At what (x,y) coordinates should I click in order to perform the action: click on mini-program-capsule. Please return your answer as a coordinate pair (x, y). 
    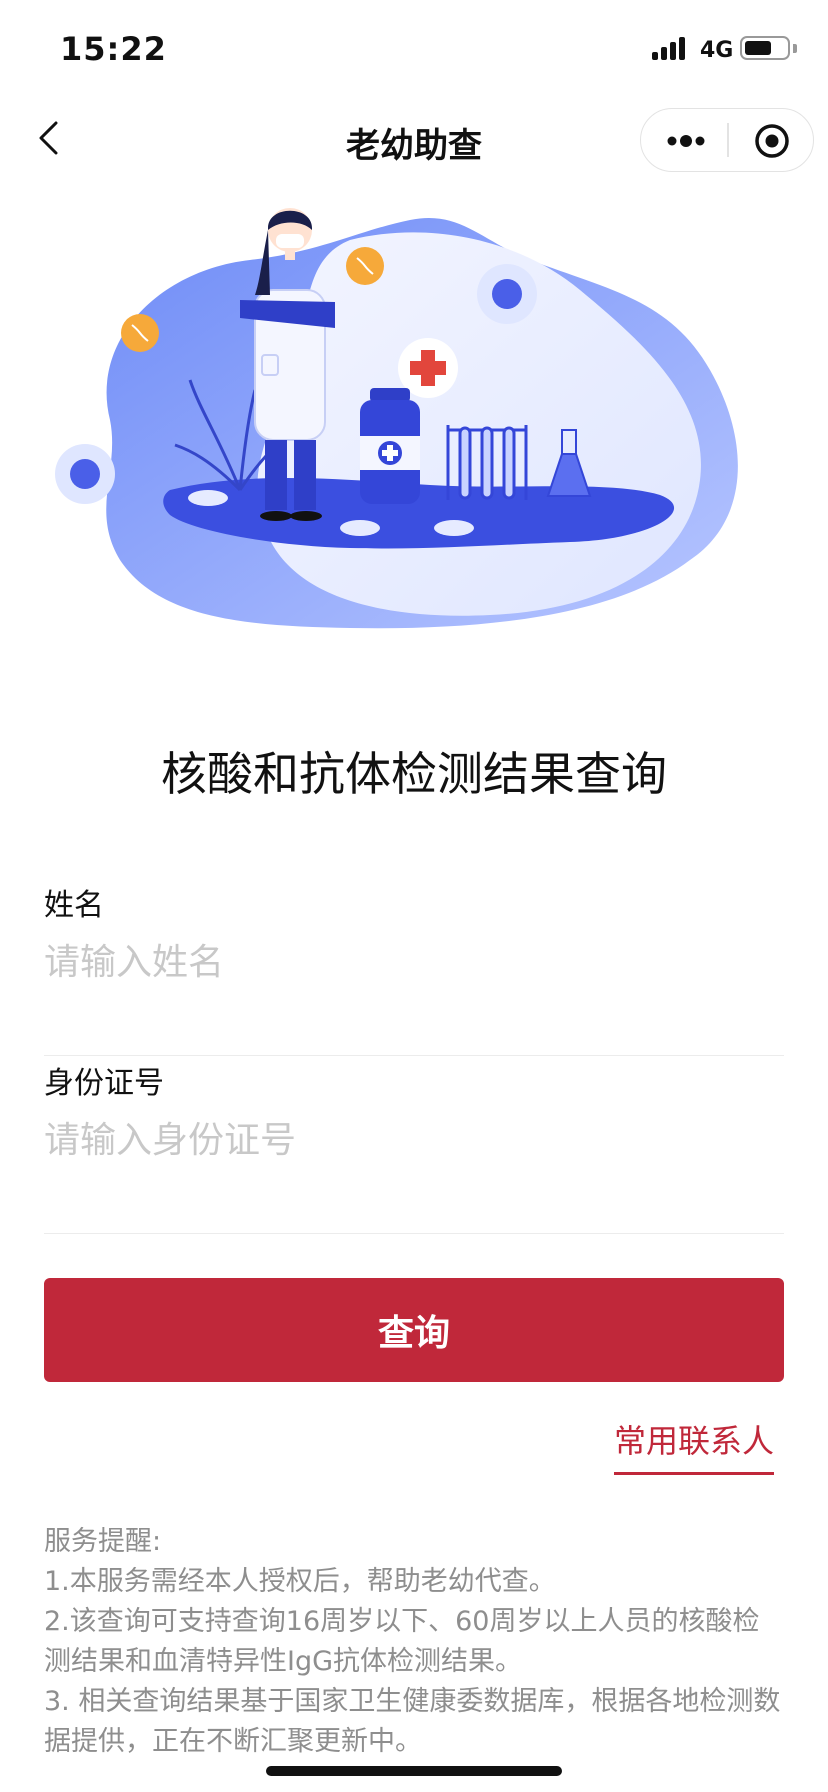
    Looking at the image, I should click on (727, 140).